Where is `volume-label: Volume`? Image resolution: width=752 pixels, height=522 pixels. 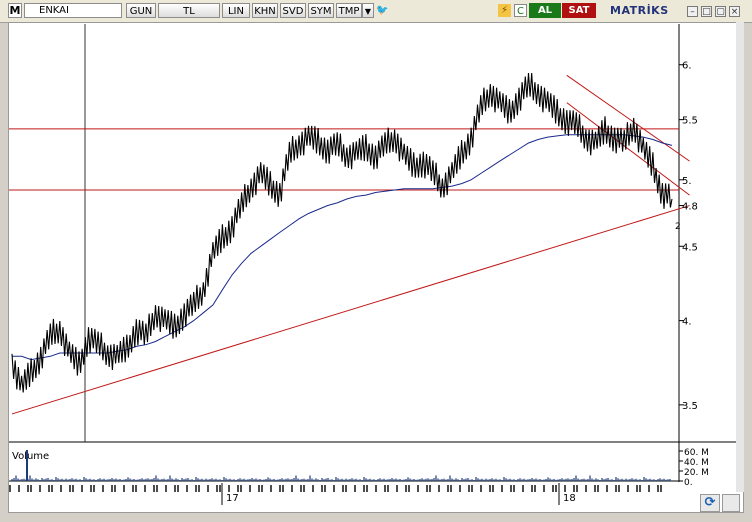 volume-label: Volume is located at coordinates (30, 456).